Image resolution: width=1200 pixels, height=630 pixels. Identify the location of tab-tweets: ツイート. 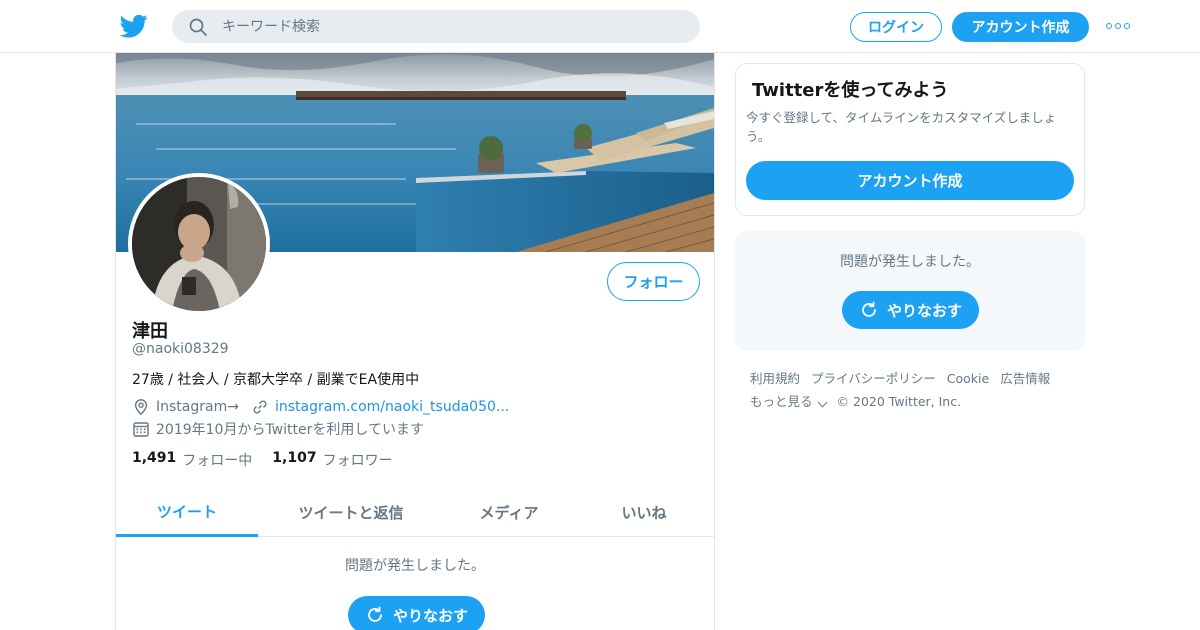
(187, 512).